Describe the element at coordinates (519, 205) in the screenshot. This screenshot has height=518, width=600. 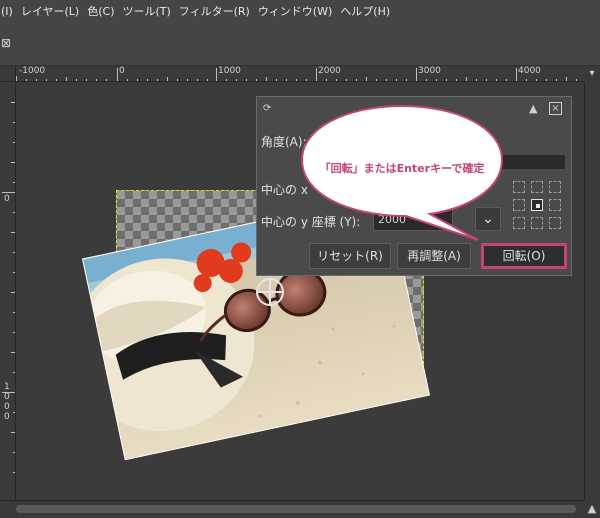
I see `pivot-left` at that location.